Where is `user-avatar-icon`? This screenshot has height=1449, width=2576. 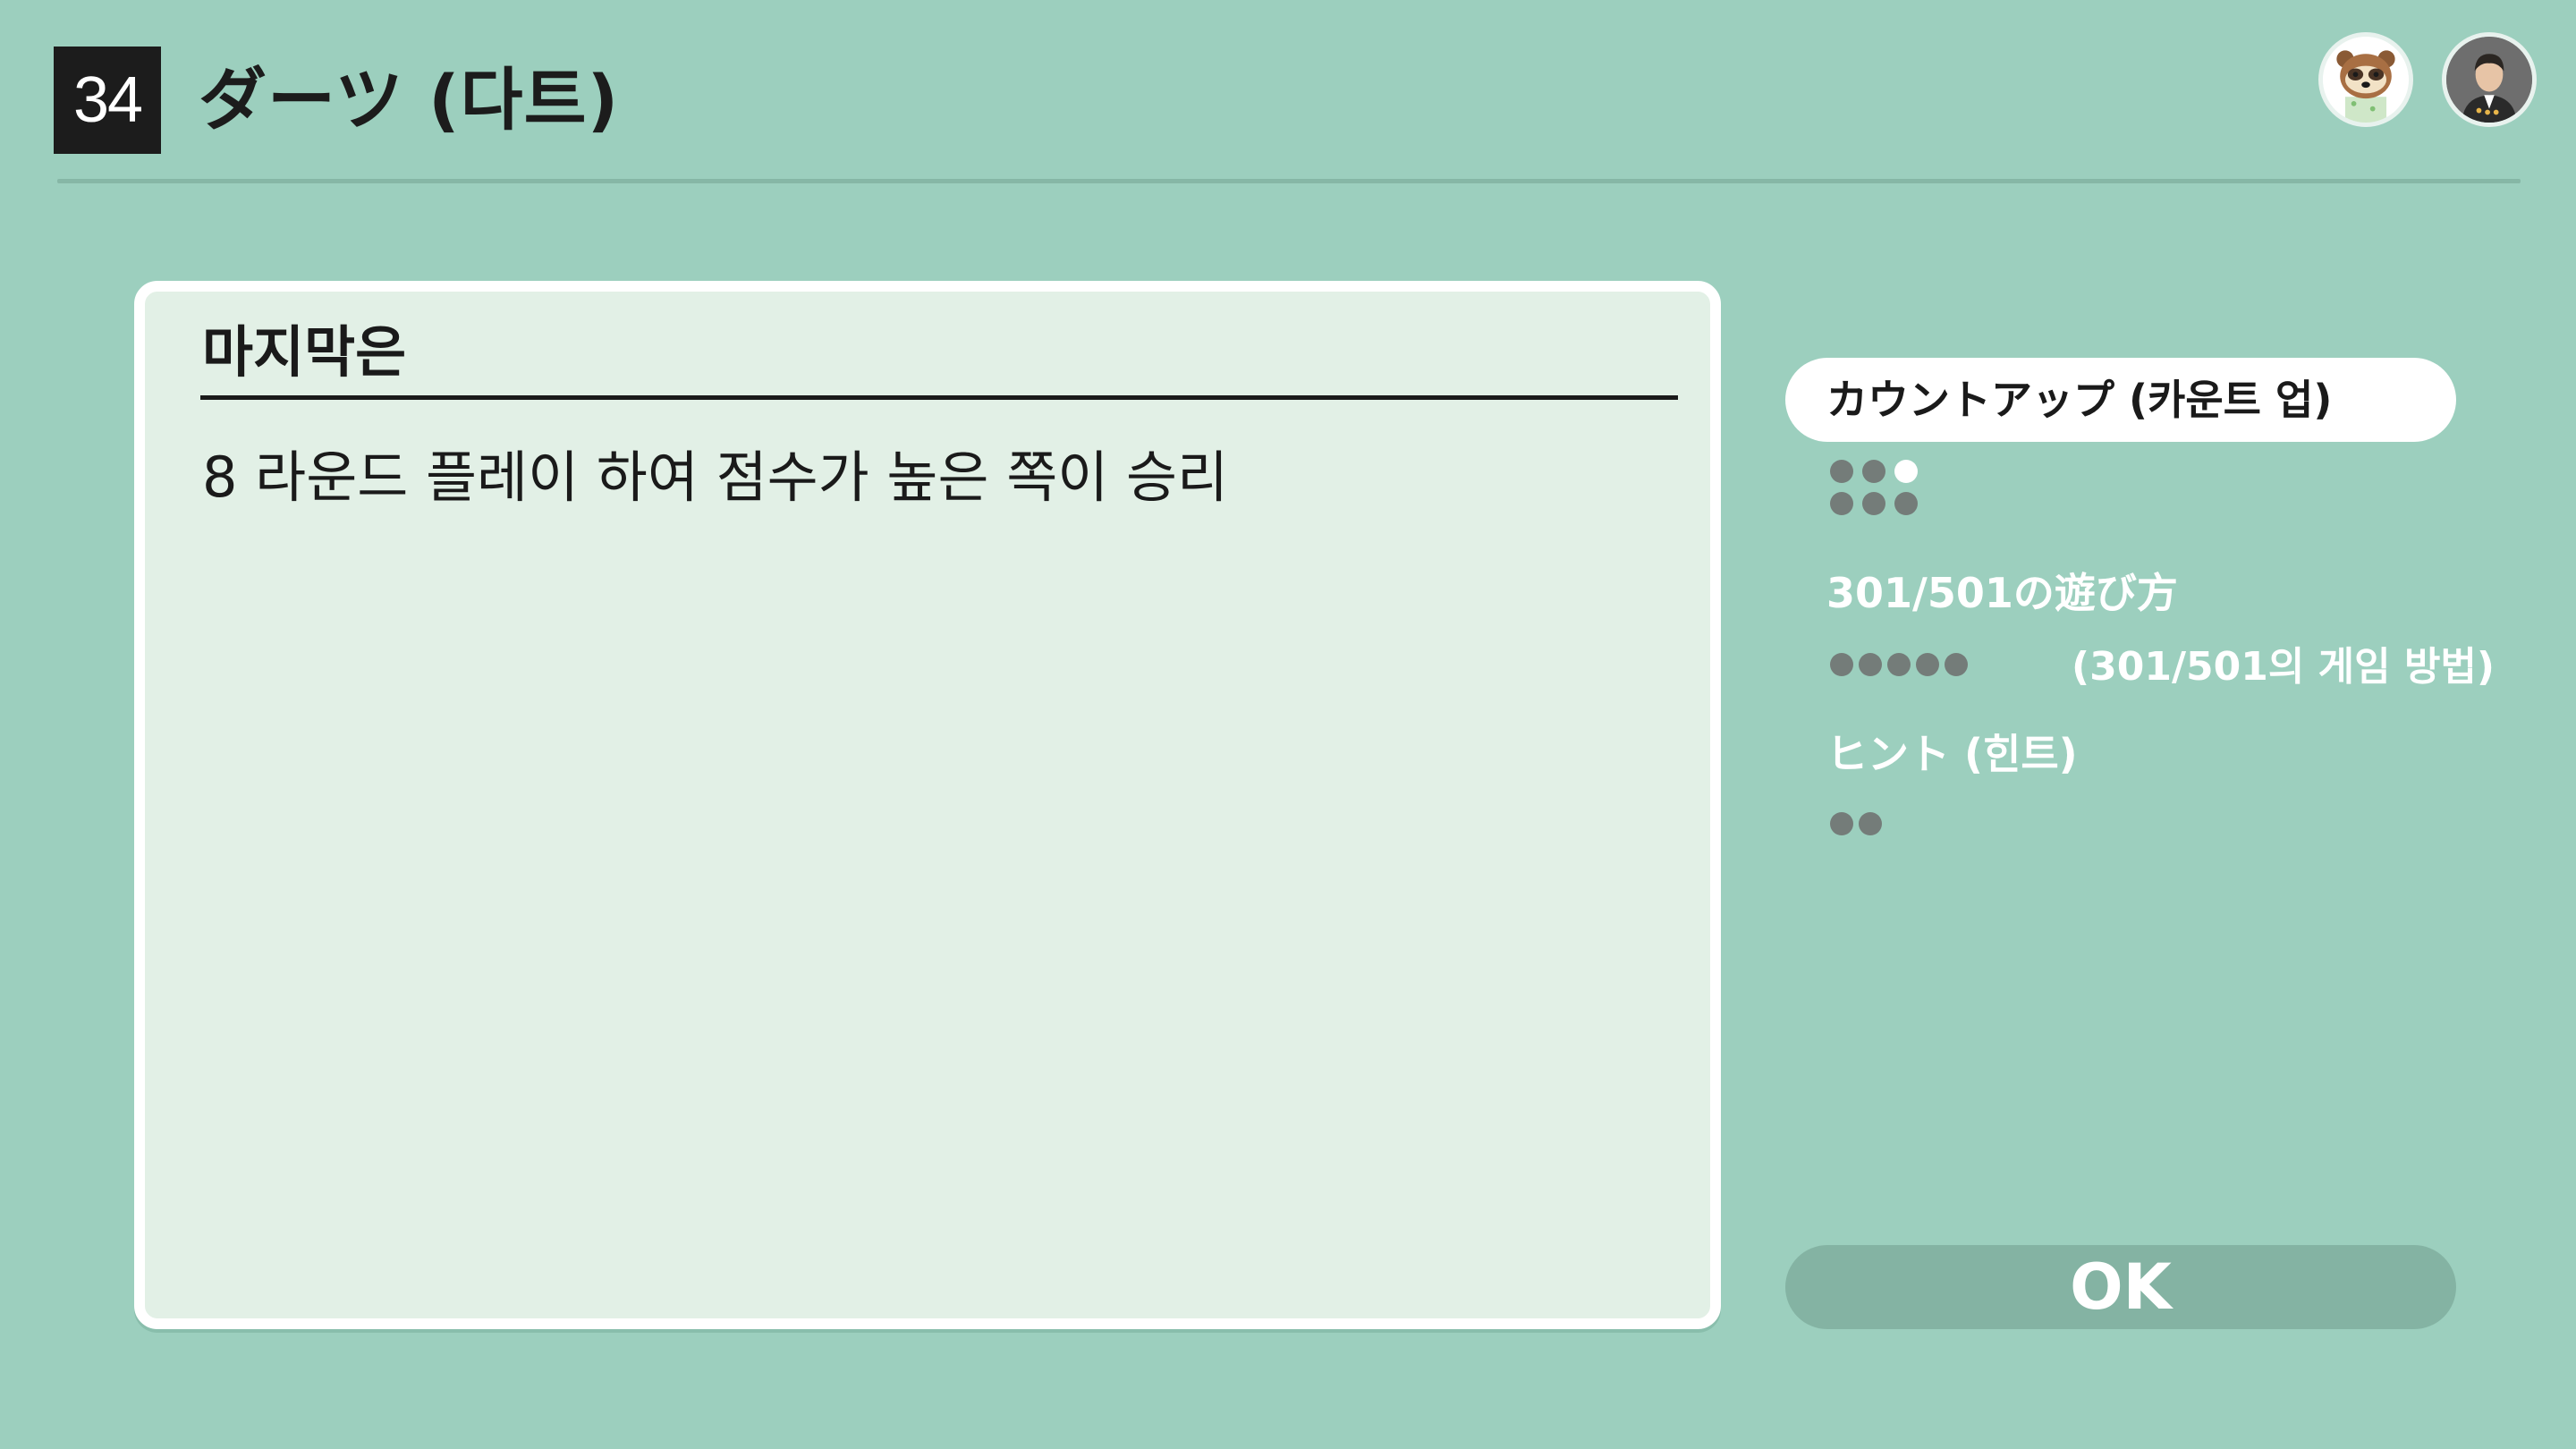
user-avatar-icon is located at coordinates (2489, 79).